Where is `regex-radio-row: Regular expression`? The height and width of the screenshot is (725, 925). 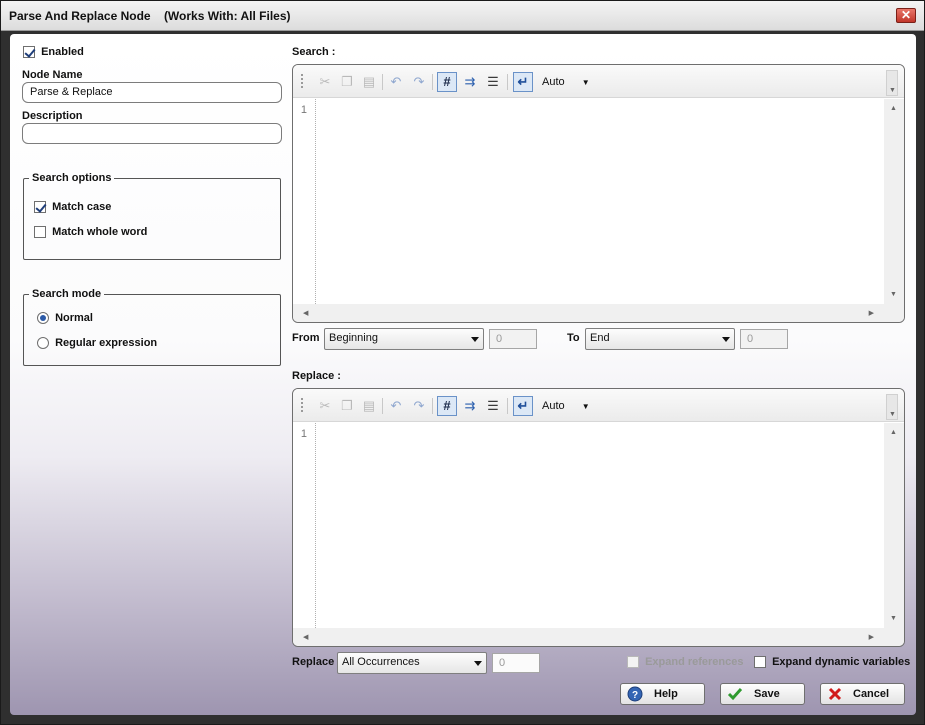 regex-radio-row: Regular expression is located at coordinates (97, 343).